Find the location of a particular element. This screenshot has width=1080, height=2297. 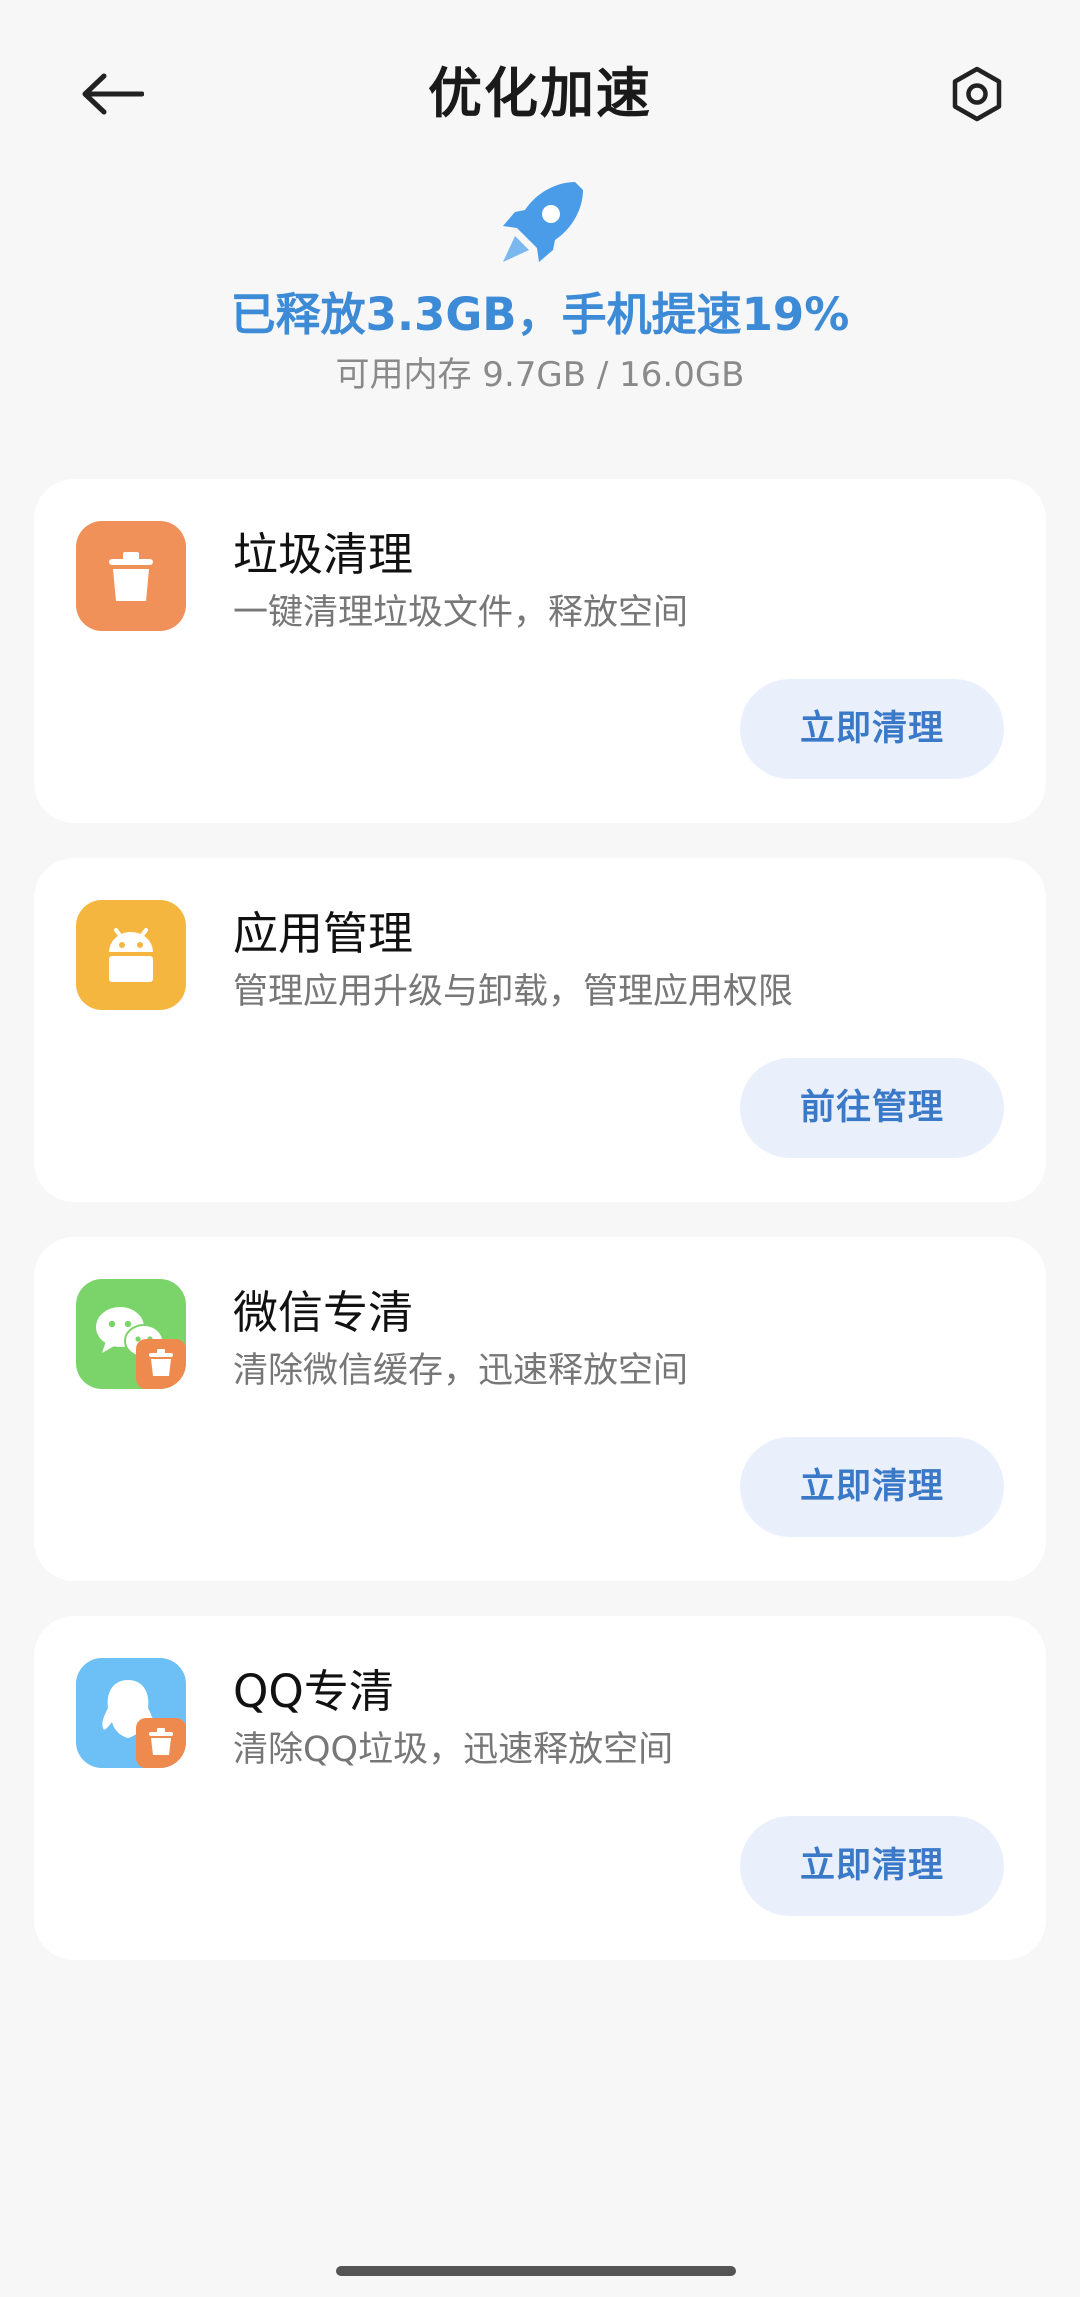

card-app-management: 应用管理 管理应用升级与卸载，管理应用权限 前往管理 is located at coordinates (540, 1030).